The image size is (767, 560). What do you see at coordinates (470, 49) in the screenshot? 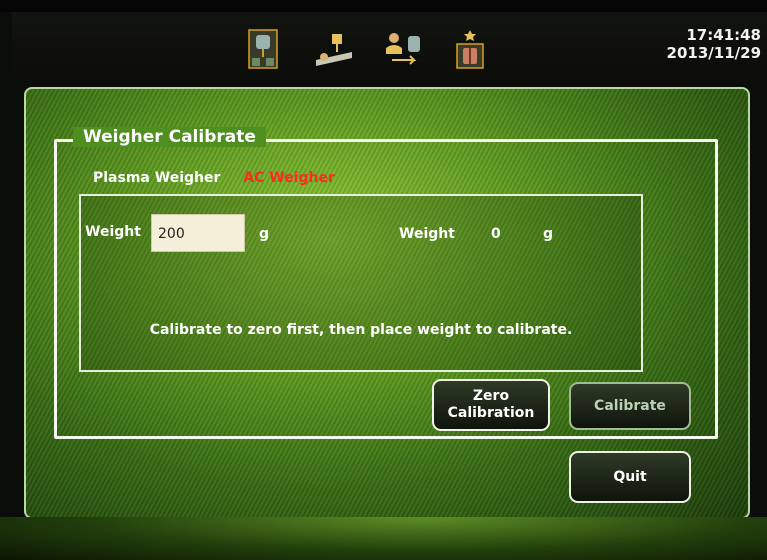
I see `cell-separator-icon` at bounding box center [470, 49].